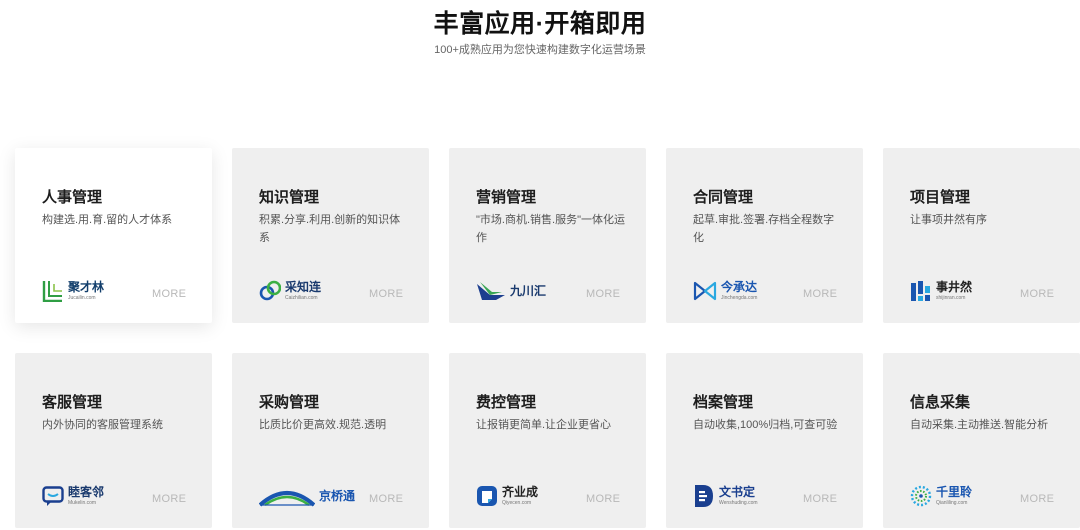 The width and height of the screenshot is (1080, 530). I want to click on chat-bubble-icon, so click(53, 496).